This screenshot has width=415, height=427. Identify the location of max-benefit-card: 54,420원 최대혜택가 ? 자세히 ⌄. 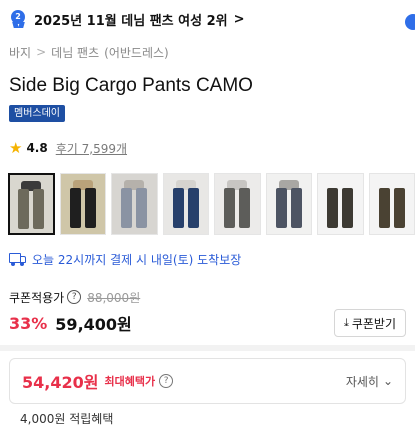
(207, 381).